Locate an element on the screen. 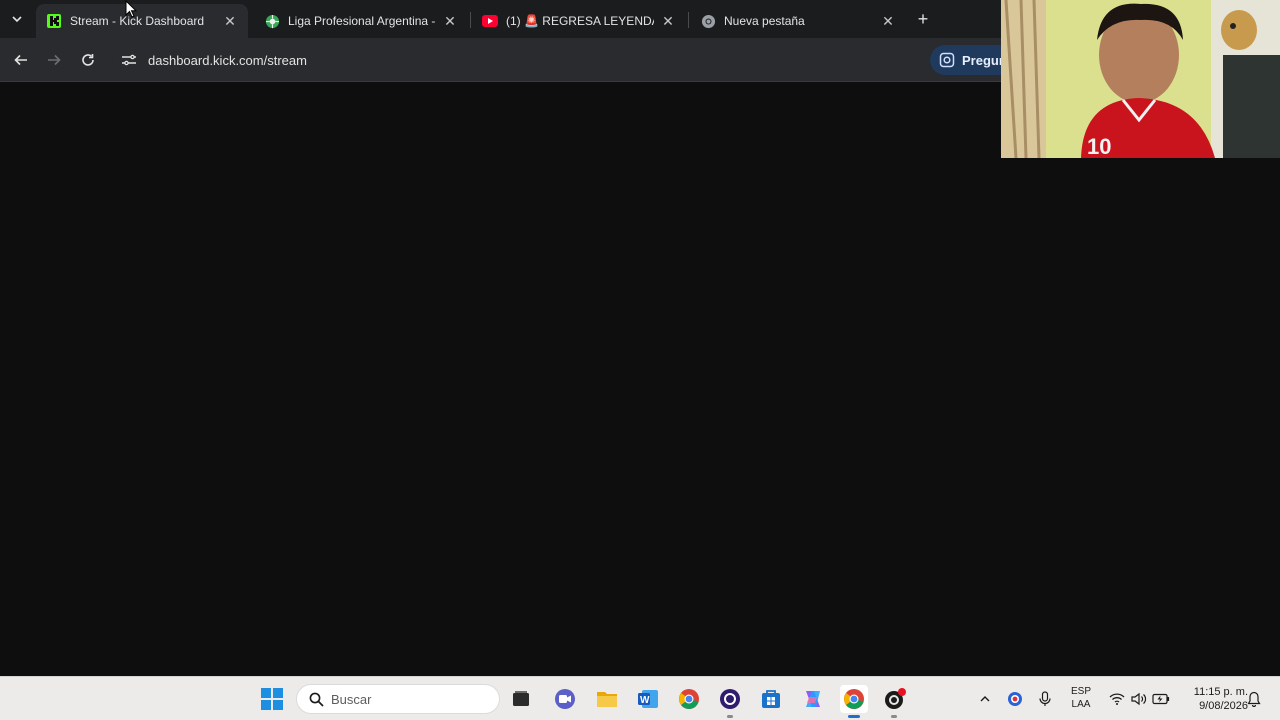  webcam-overlay: 10 is located at coordinates (1140, 79).